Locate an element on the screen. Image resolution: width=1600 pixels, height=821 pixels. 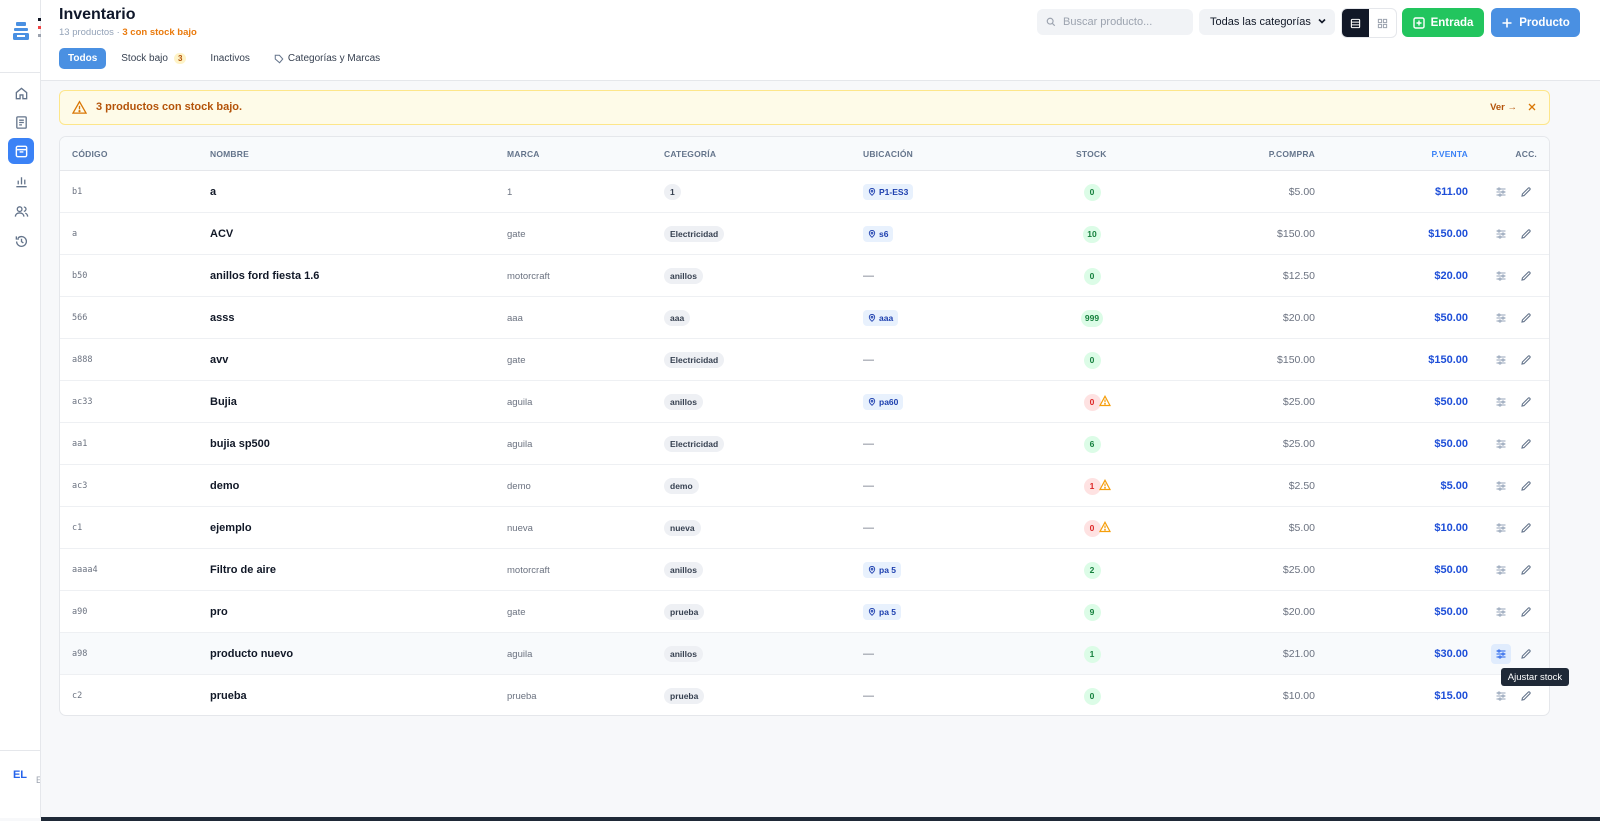
sidebar-item-reports is located at coordinates (21, 181).